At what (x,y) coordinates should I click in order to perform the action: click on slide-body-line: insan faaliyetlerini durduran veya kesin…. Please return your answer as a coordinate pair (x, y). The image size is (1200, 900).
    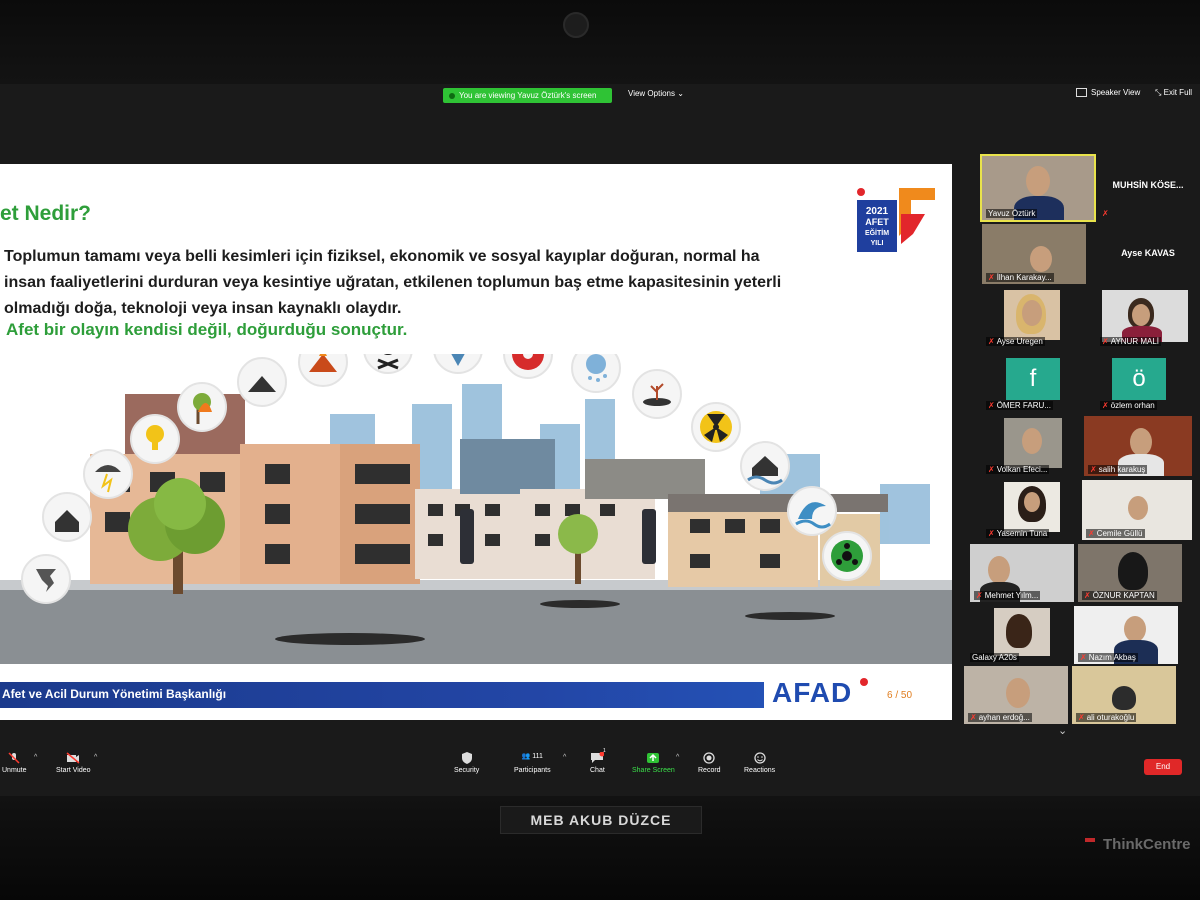
    Looking at the image, I should click on (393, 282).